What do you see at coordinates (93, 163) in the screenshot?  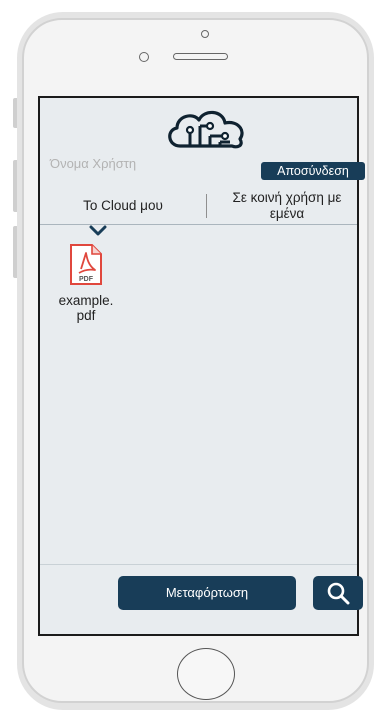 I see `username-label: Όνομα Χρήστη` at bounding box center [93, 163].